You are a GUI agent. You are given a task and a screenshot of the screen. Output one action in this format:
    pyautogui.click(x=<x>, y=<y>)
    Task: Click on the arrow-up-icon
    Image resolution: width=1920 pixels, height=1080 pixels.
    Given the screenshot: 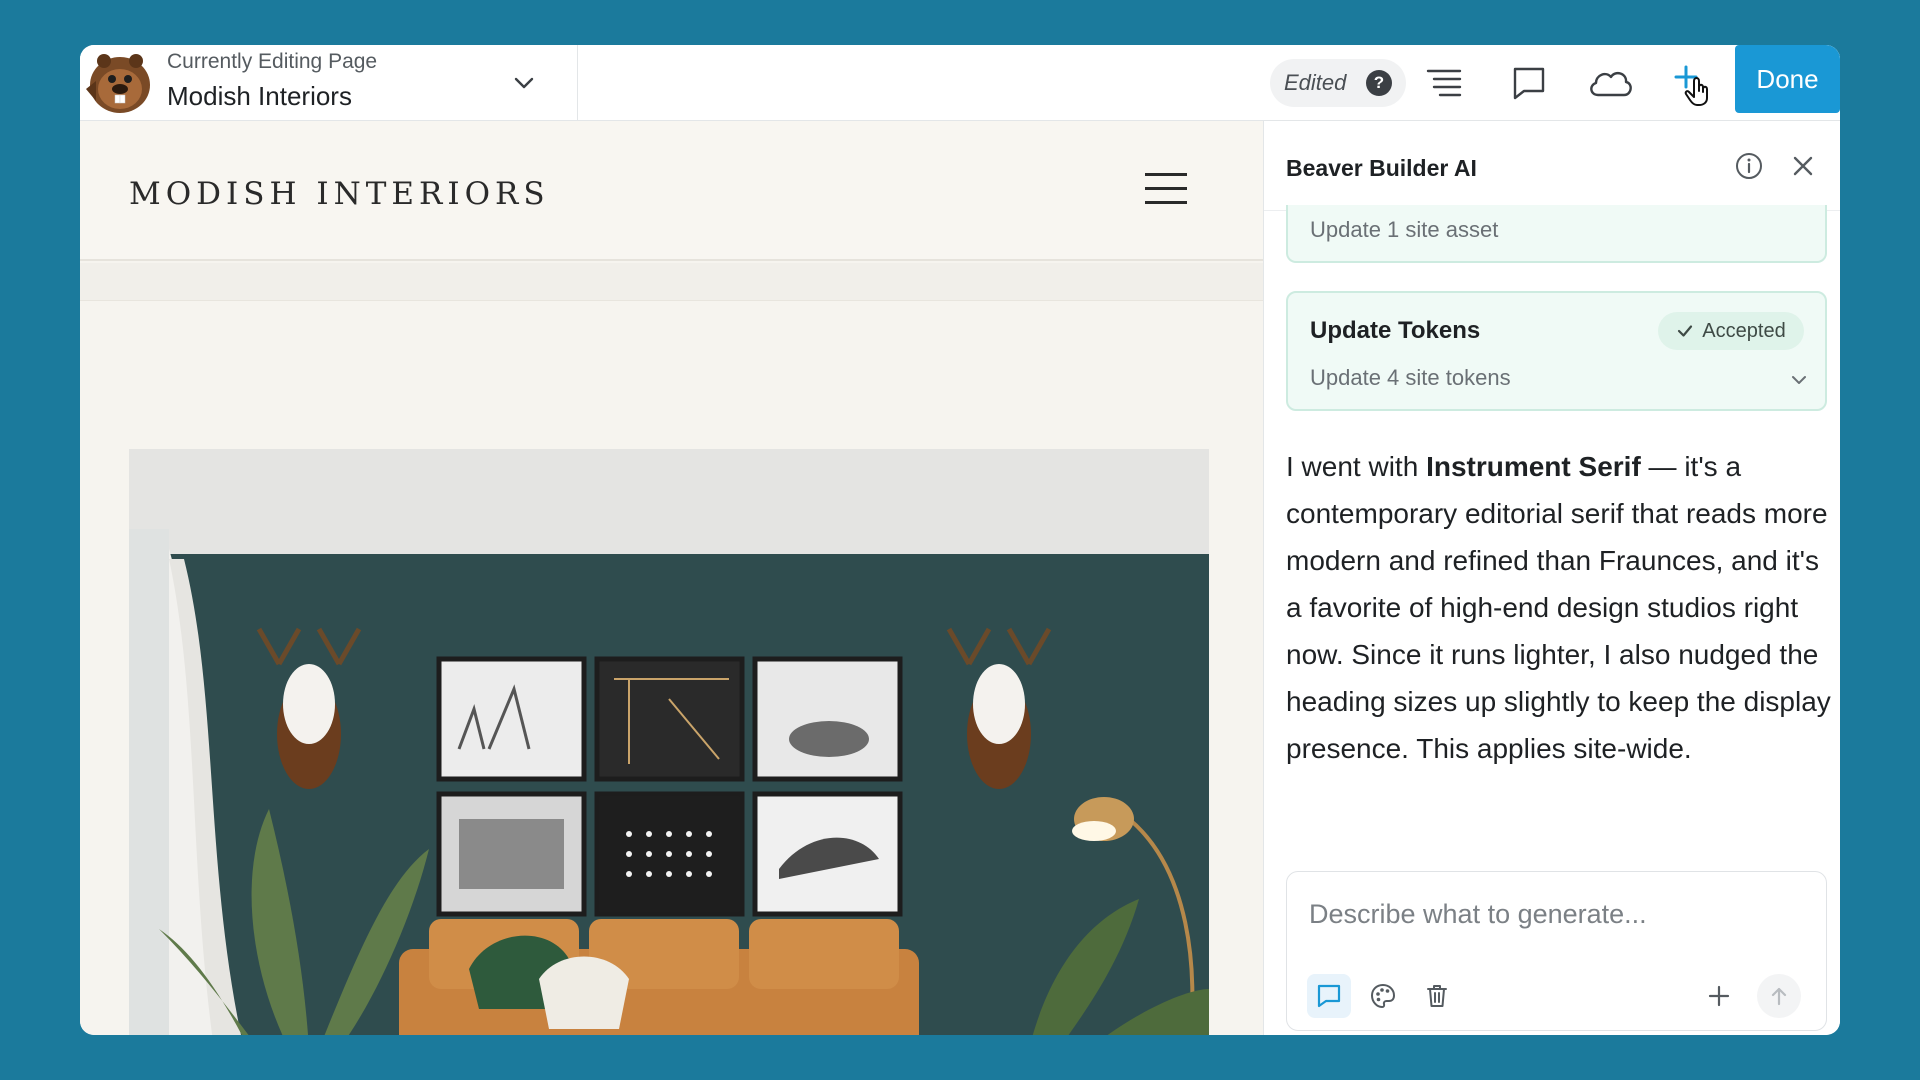 What is the action you would take?
    pyautogui.click(x=1779, y=996)
    